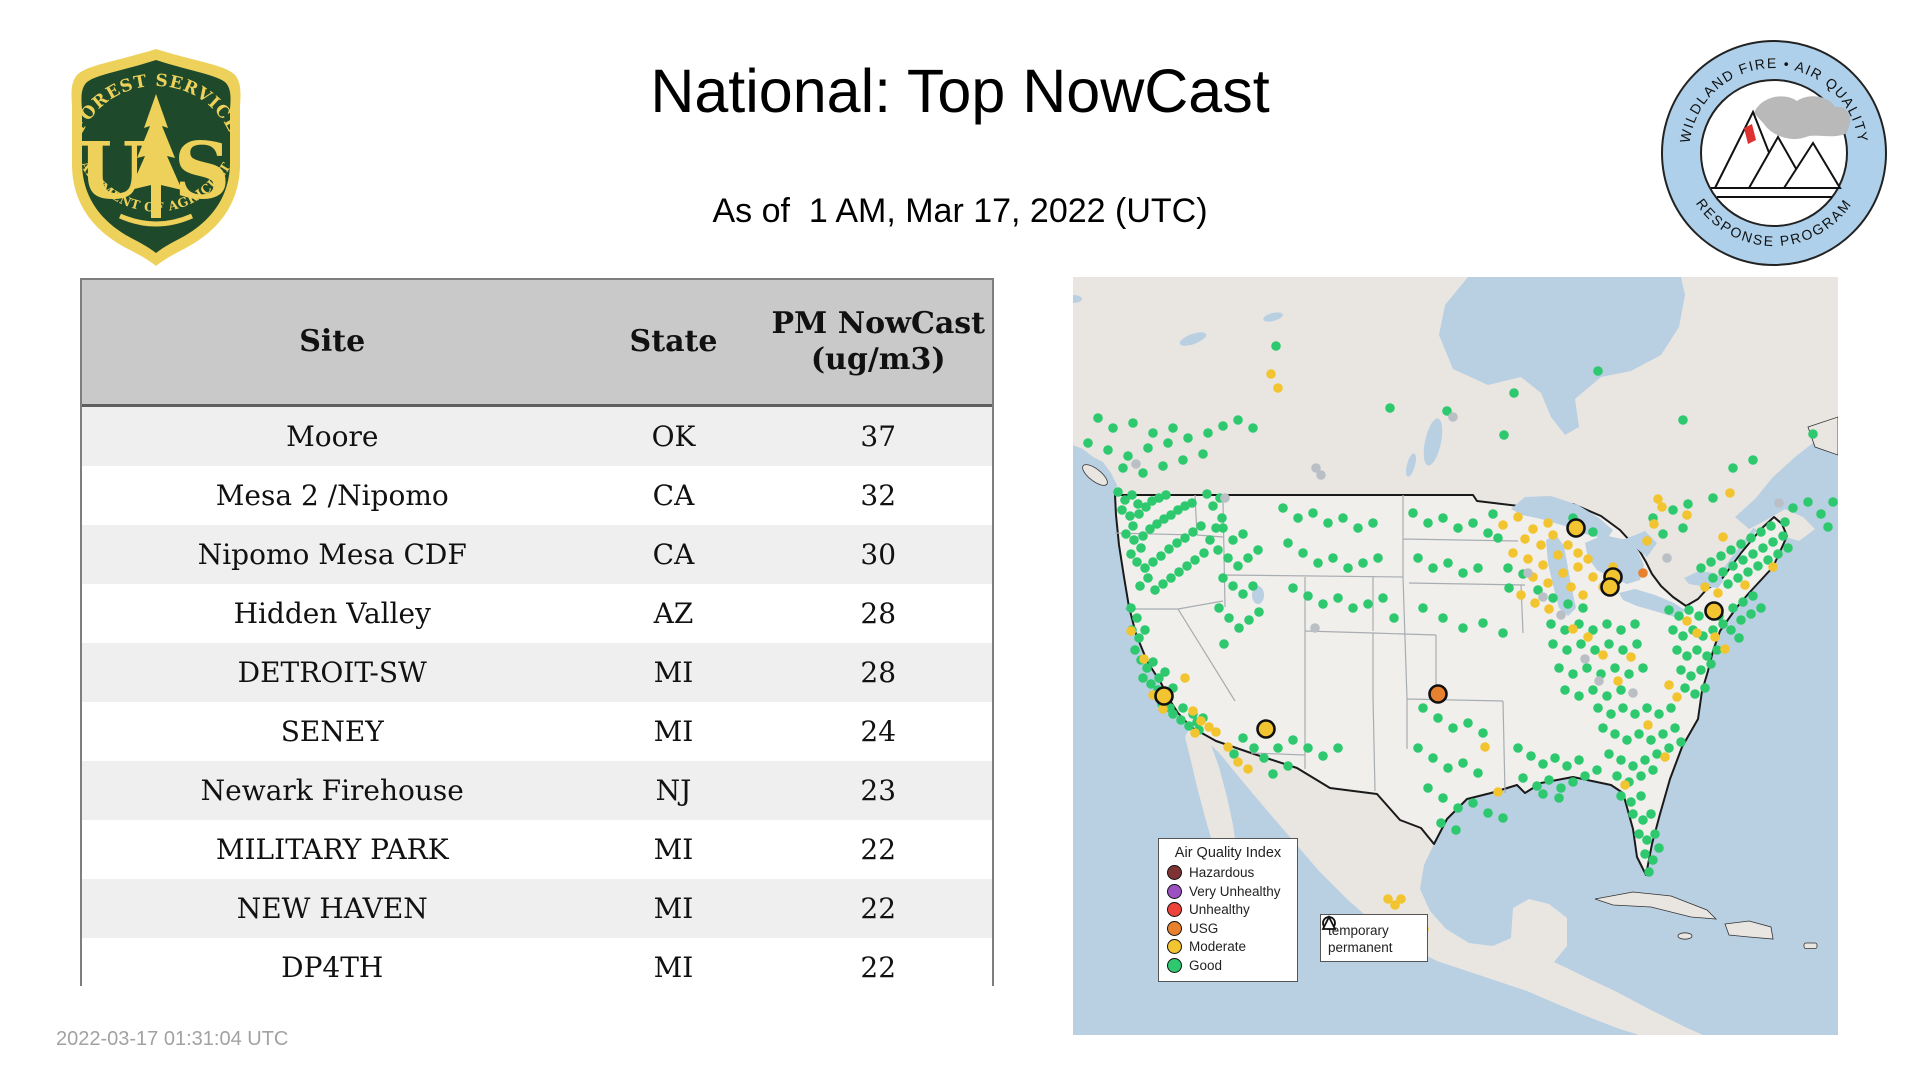  I want to click on table-row: Hidden Valley AZ 28, so click(537, 613).